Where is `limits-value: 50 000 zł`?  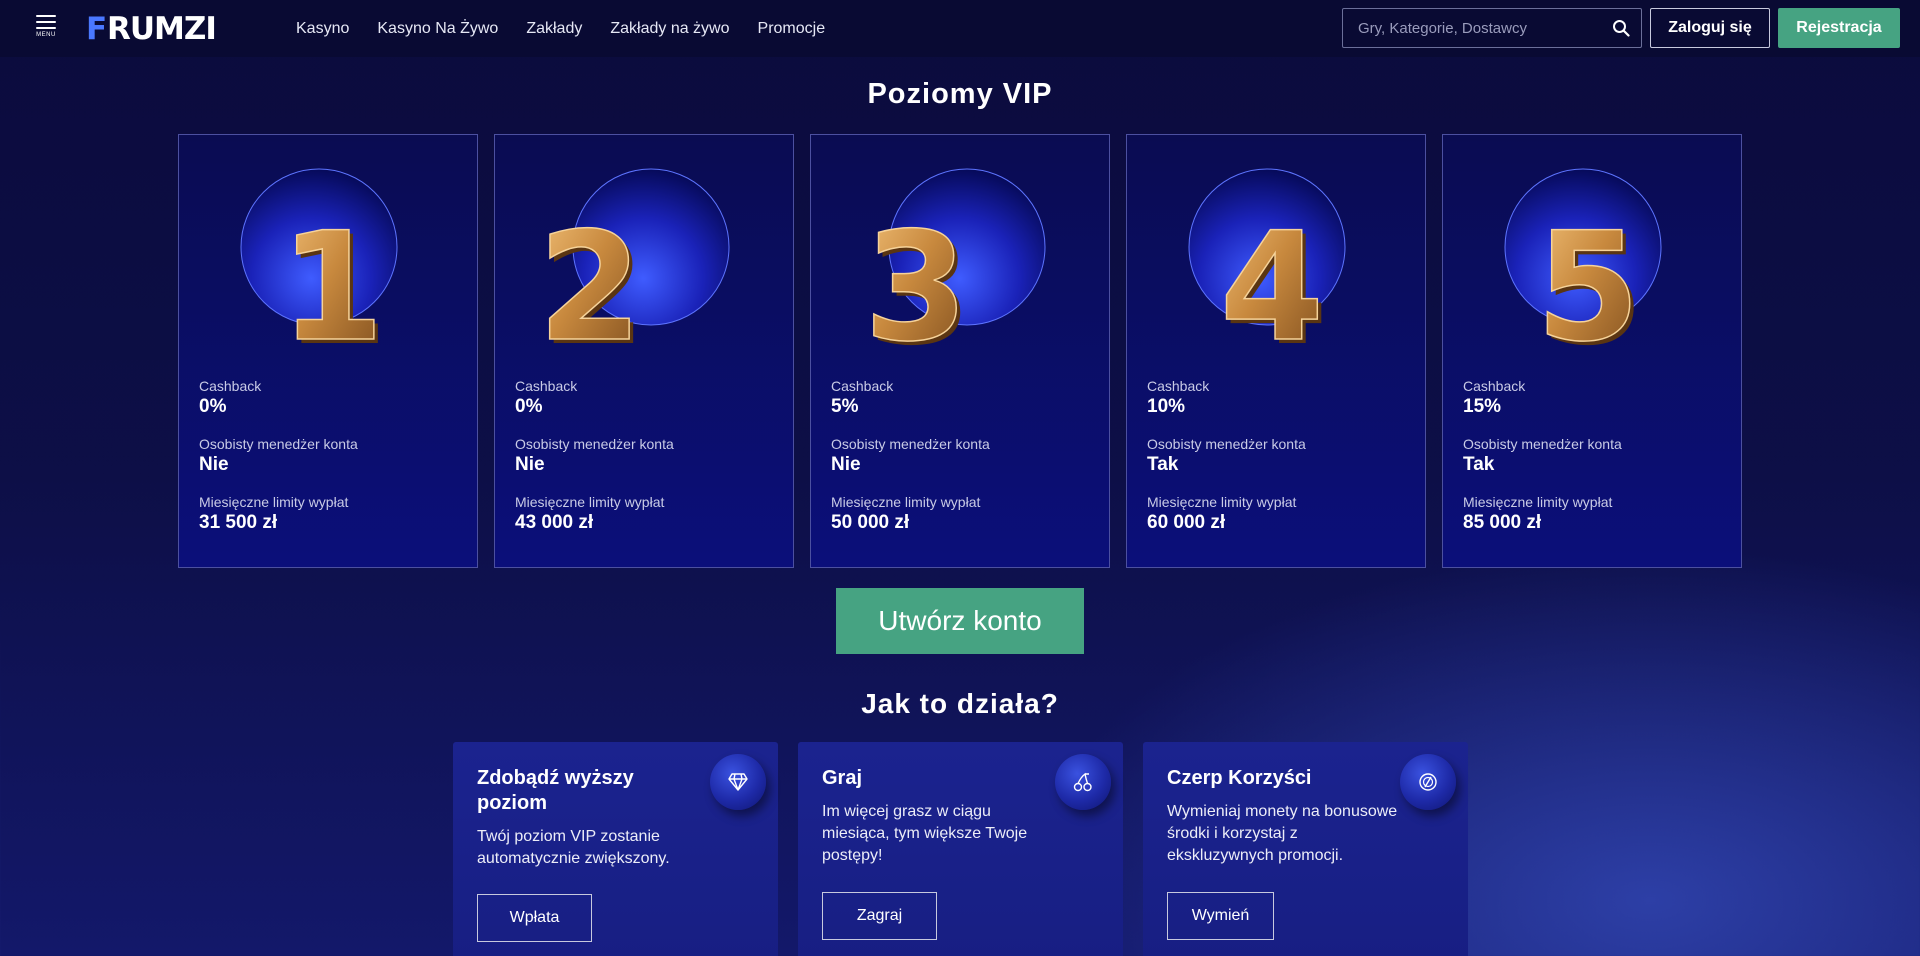
limits-value: 50 000 zł is located at coordinates (870, 522).